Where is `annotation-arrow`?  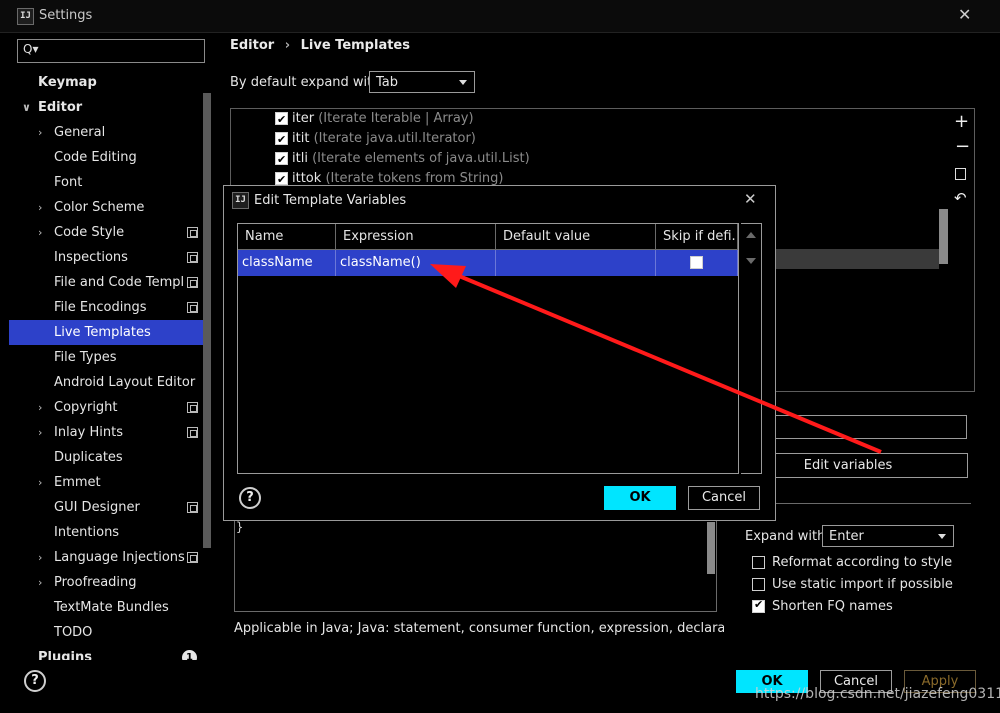
annotation-arrow is located at coordinates (656, 359).